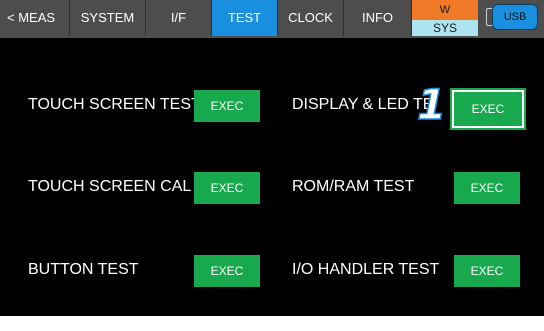  Describe the element at coordinates (445, 28) in the screenshot. I see `sys-indicator: SYS` at that location.